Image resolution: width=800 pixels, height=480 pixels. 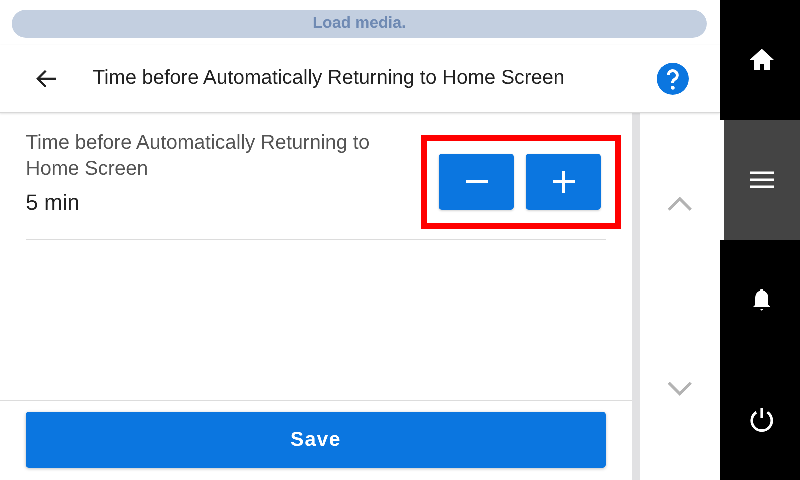 I want to click on screen-title: Time before Automatically Returning to Home Screen, so click(x=329, y=78).